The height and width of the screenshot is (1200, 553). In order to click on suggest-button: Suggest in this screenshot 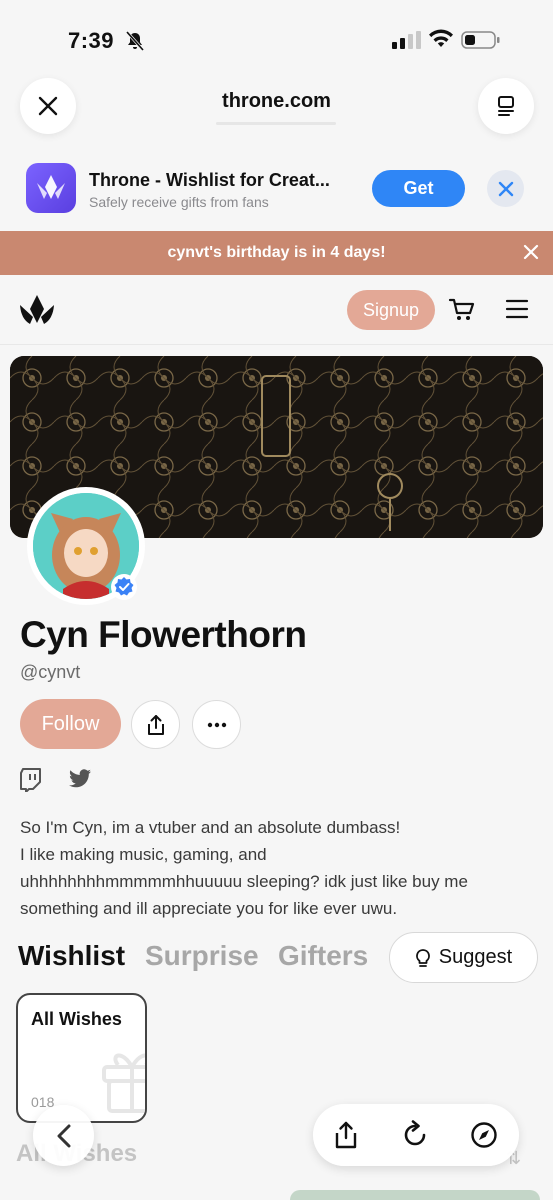, I will do `click(463, 957)`.